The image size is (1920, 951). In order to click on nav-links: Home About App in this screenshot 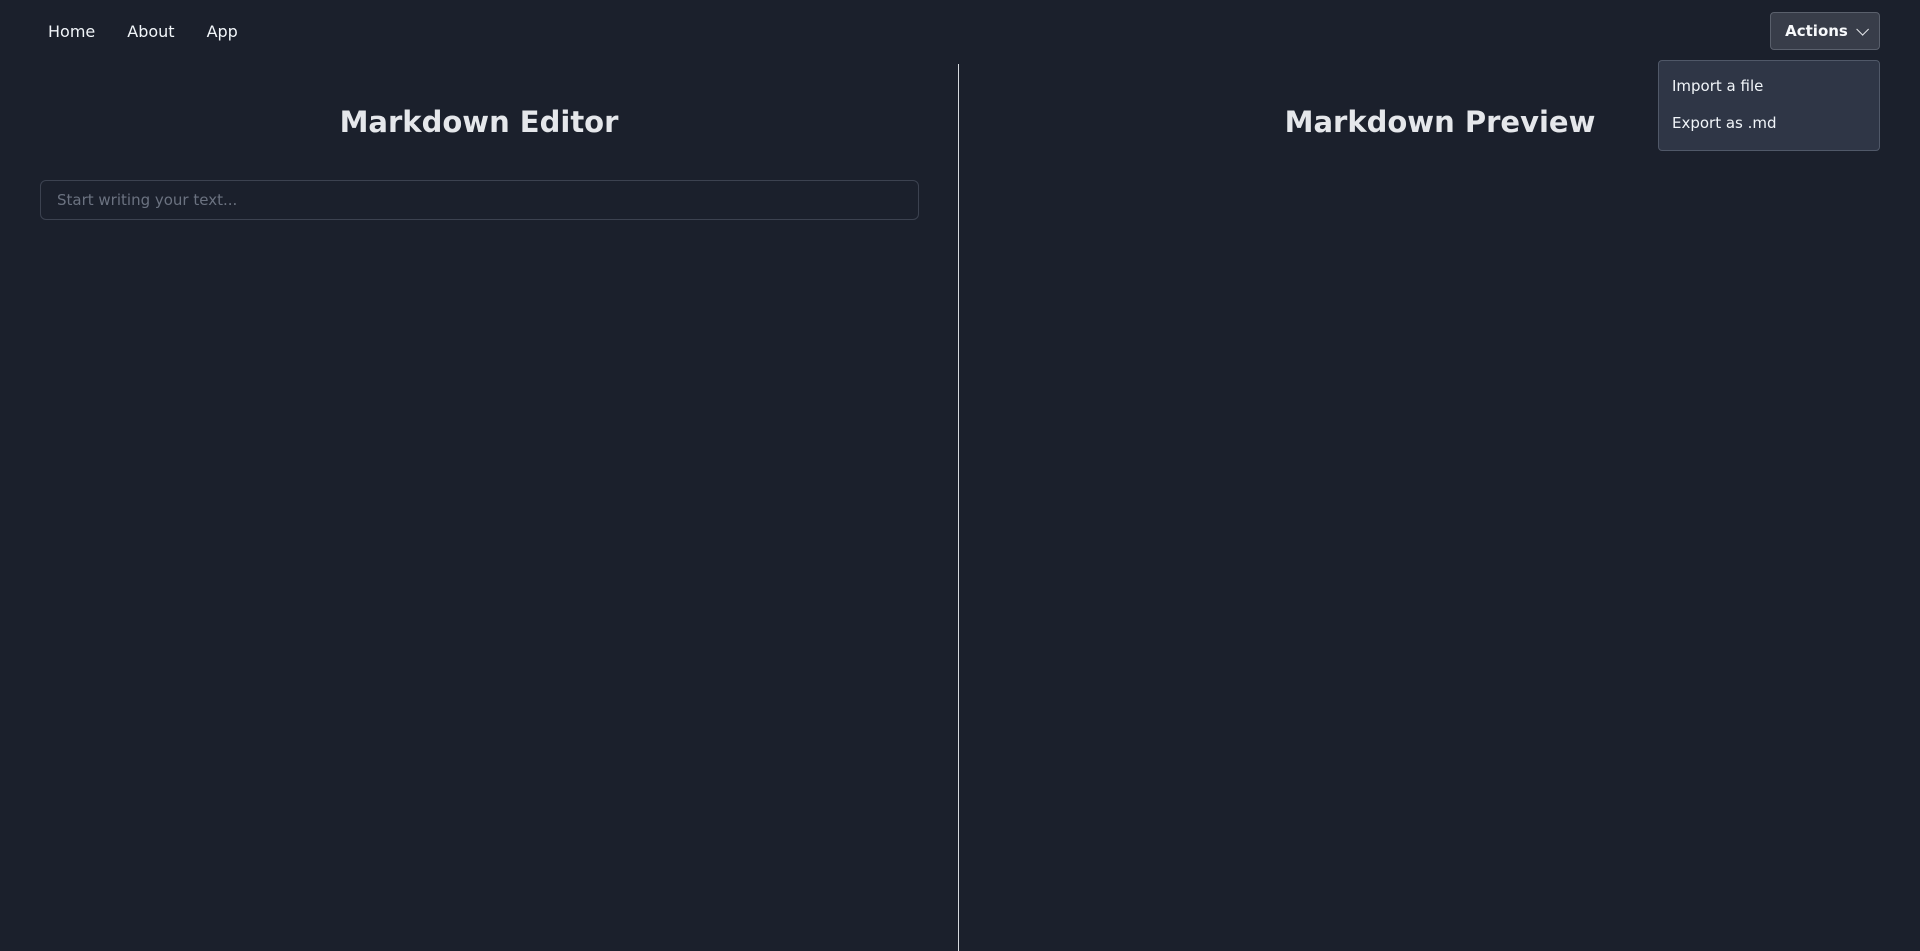, I will do `click(143, 31)`.